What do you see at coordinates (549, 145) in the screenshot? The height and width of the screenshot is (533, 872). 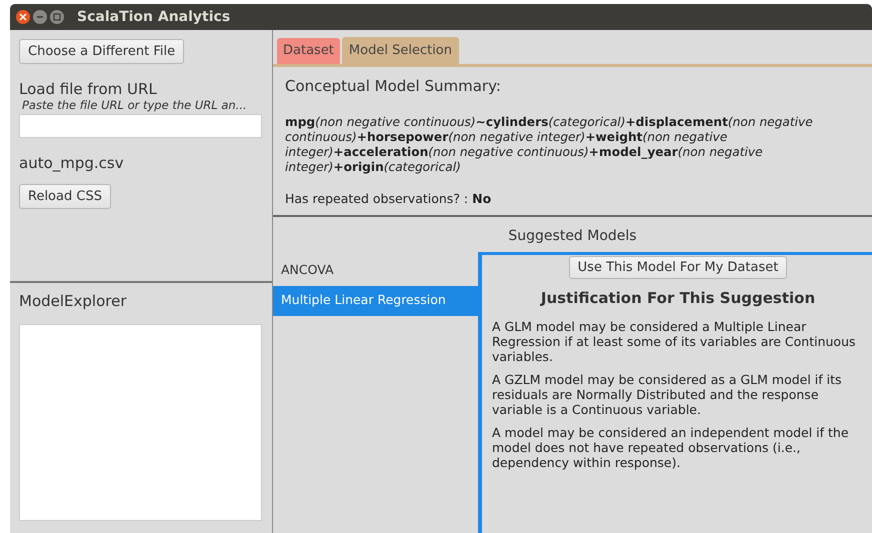 I see `model-formula: mpg(non negative continuous)~cylinders(categorical)+displacement(non negative continuous)+horsepower(non negative integer)+weight(non negative integer)+acceleration(non negative continuous)+model_year(non negative integer)+origin(categorical)` at bounding box center [549, 145].